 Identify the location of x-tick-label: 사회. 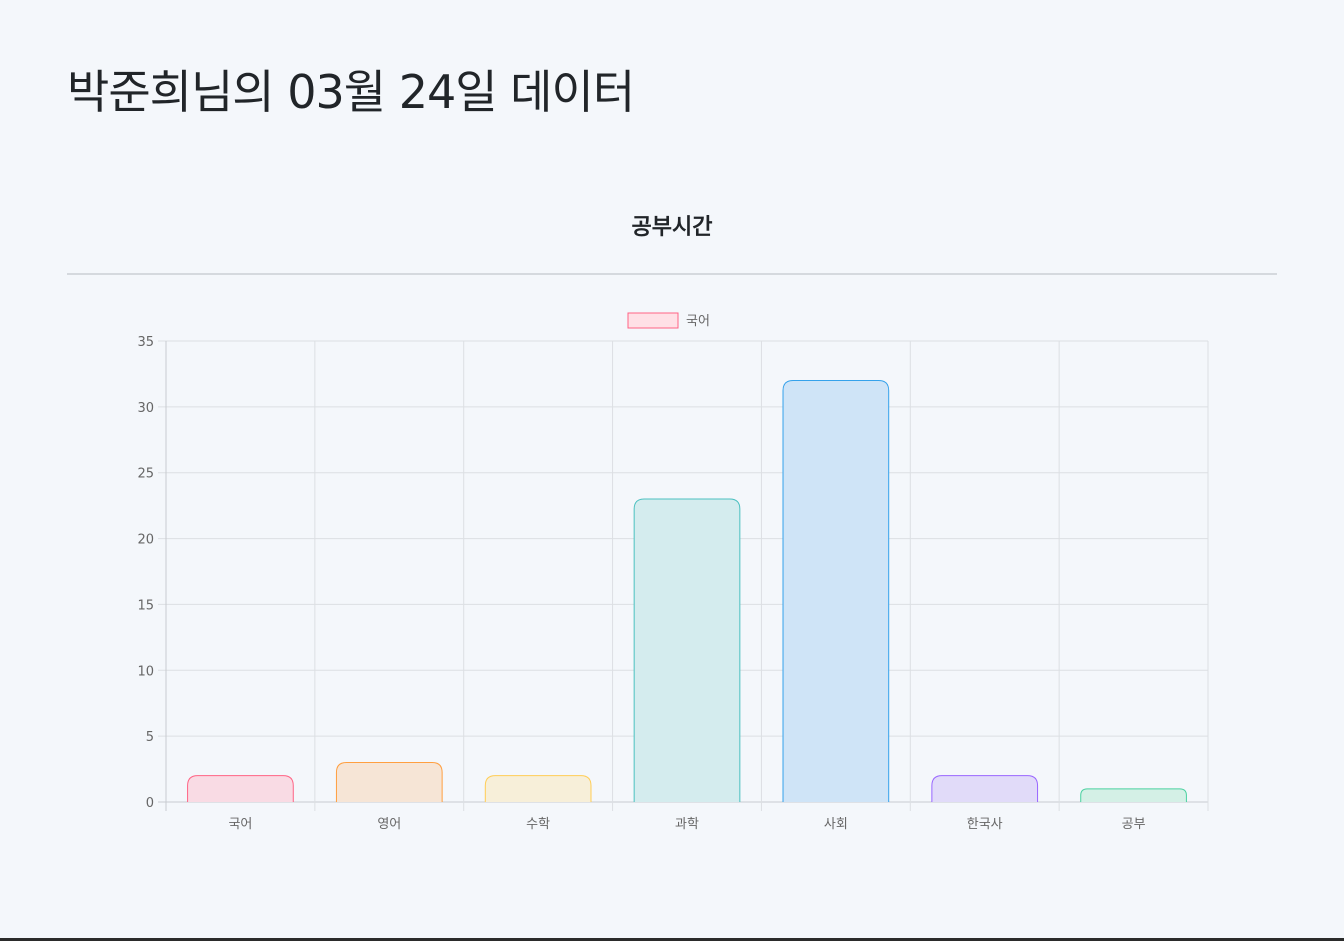
(836, 824).